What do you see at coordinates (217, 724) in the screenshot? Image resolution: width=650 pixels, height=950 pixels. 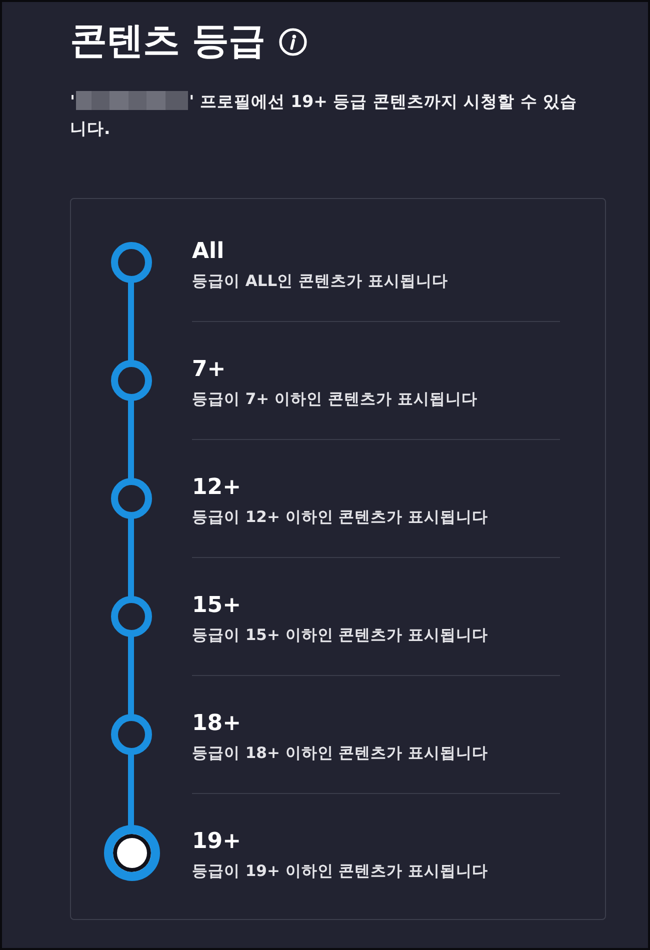 I see `rating-label: 18+` at bounding box center [217, 724].